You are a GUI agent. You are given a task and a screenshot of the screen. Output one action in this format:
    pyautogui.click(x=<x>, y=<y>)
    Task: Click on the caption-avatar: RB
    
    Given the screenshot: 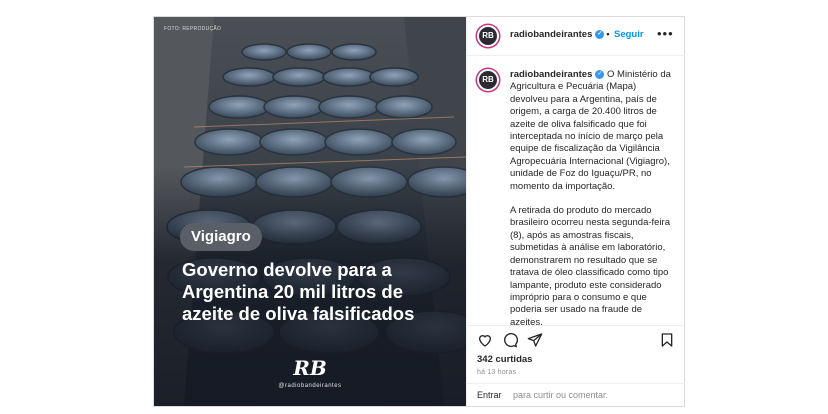 What is the action you would take?
    pyautogui.click(x=488, y=80)
    